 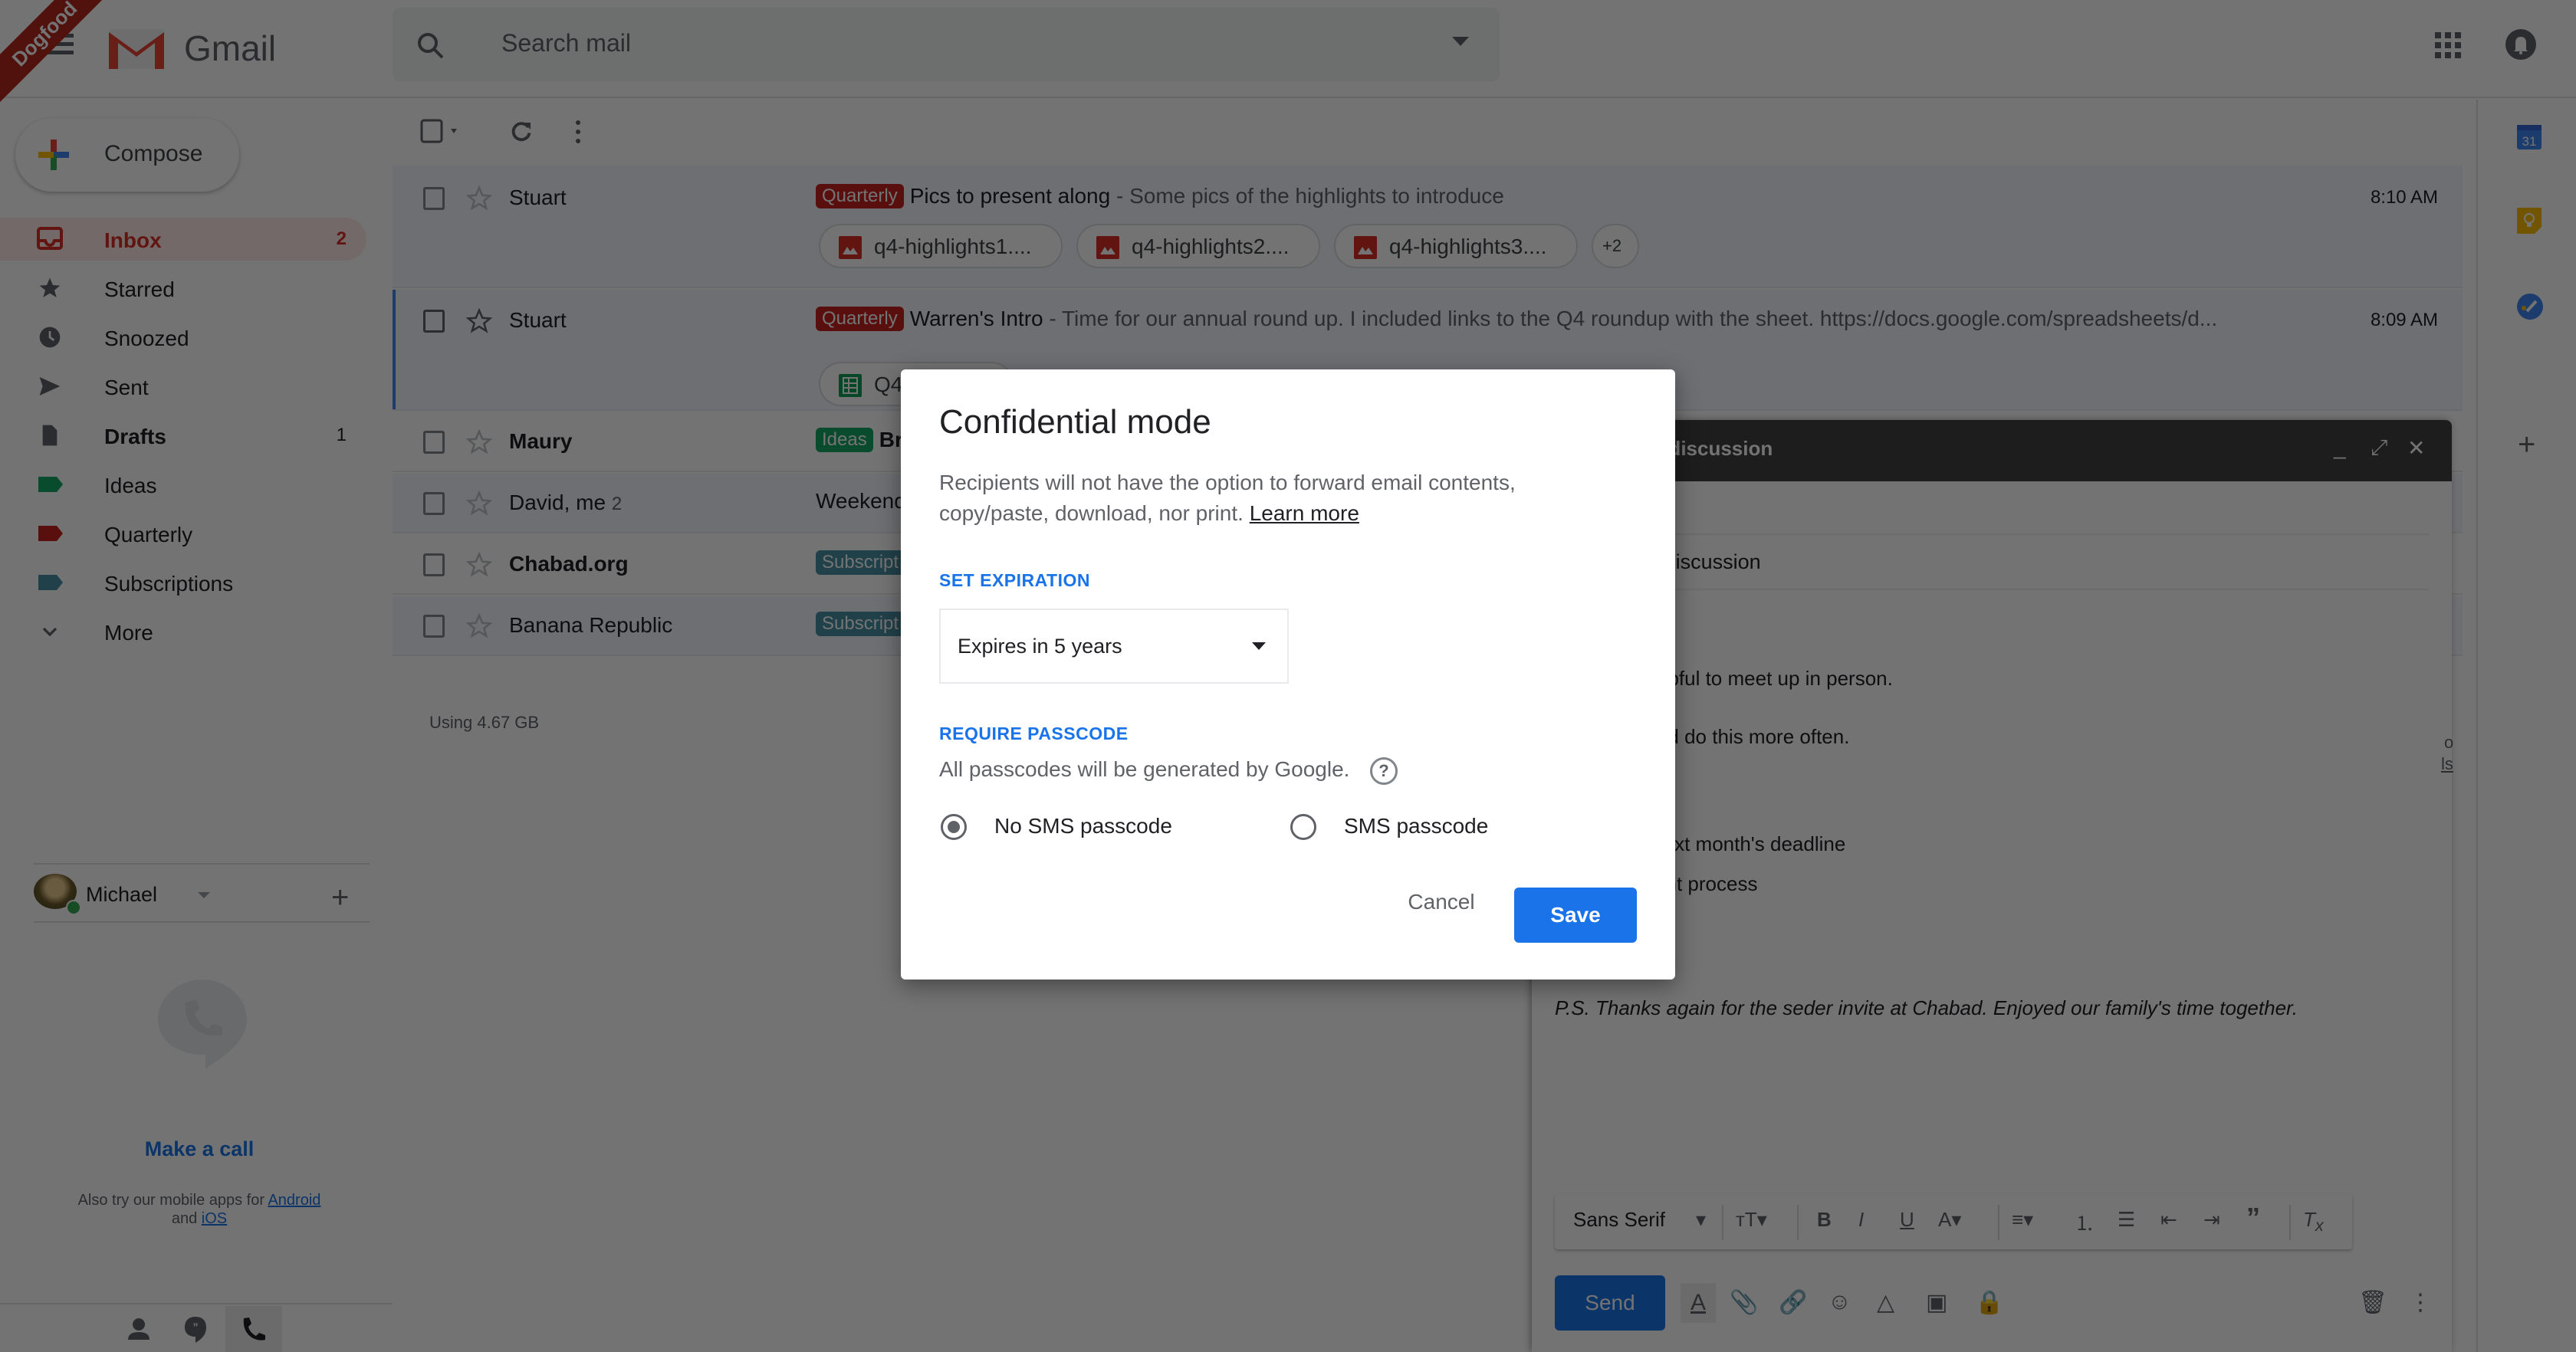 What do you see at coordinates (1083, 826) in the screenshot?
I see `radio-label: No SMS passcode` at bounding box center [1083, 826].